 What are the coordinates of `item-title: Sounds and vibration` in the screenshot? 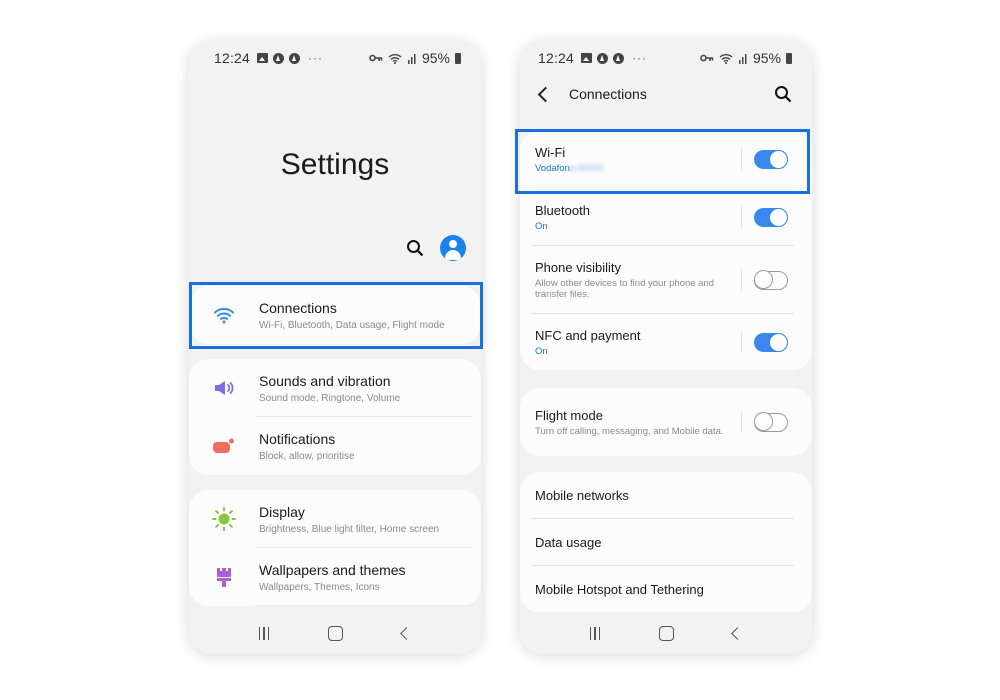 It's located at (325, 380).